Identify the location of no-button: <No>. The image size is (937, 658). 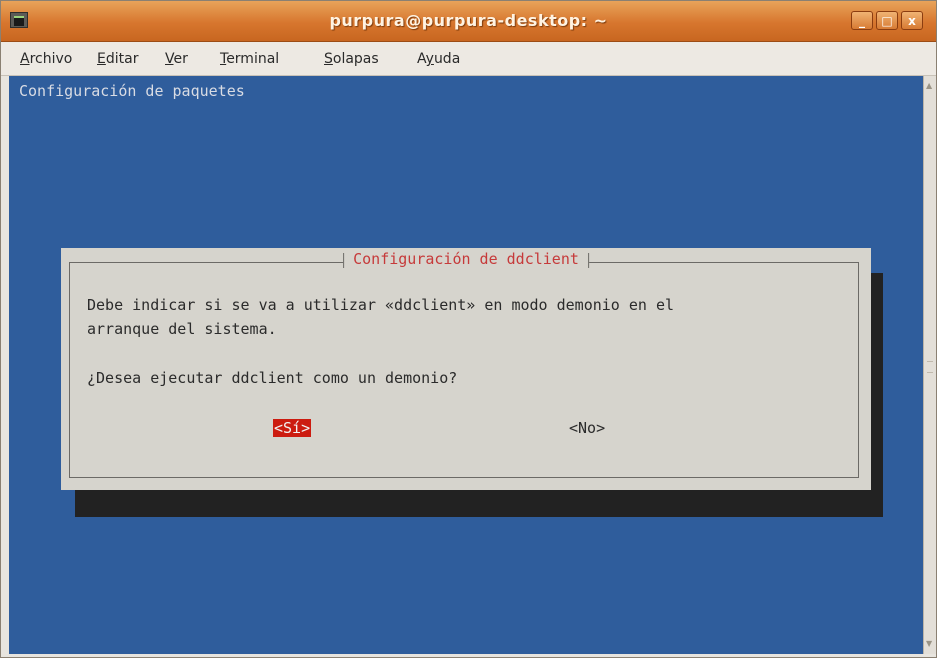
(587, 428).